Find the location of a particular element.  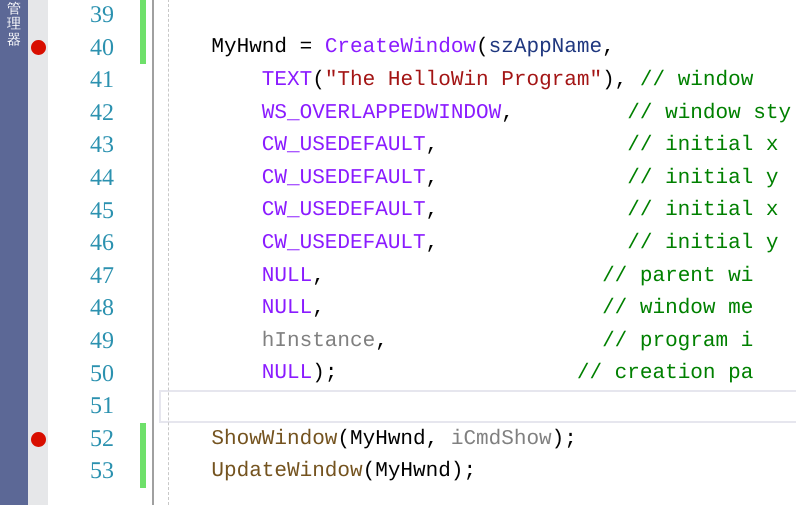

line-number: 52 is located at coordinates (101, 439).